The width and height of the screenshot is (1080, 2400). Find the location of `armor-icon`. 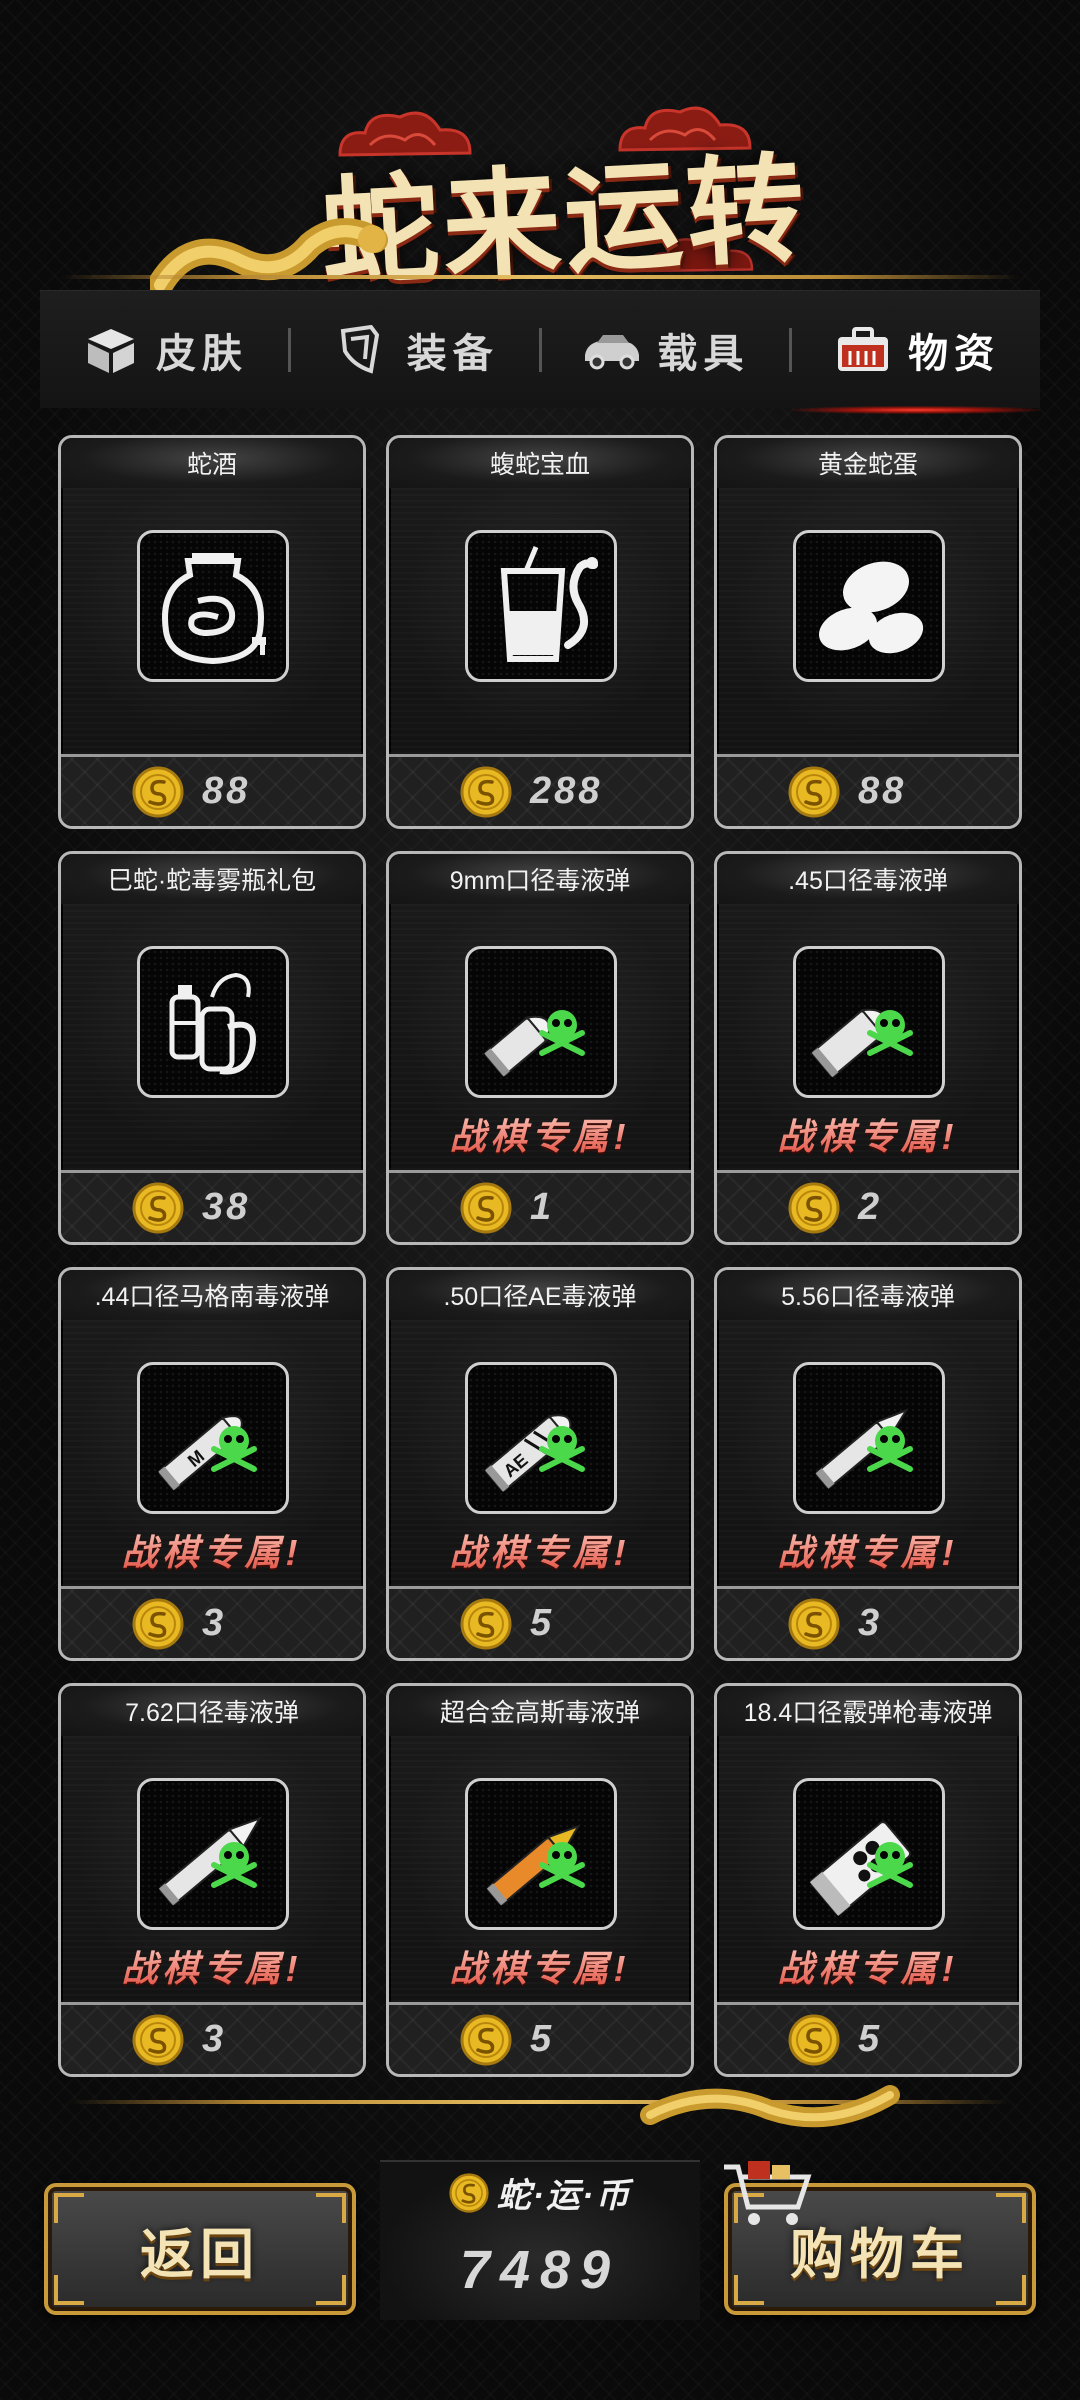

armor-icon is located at coordinates (359, 349).